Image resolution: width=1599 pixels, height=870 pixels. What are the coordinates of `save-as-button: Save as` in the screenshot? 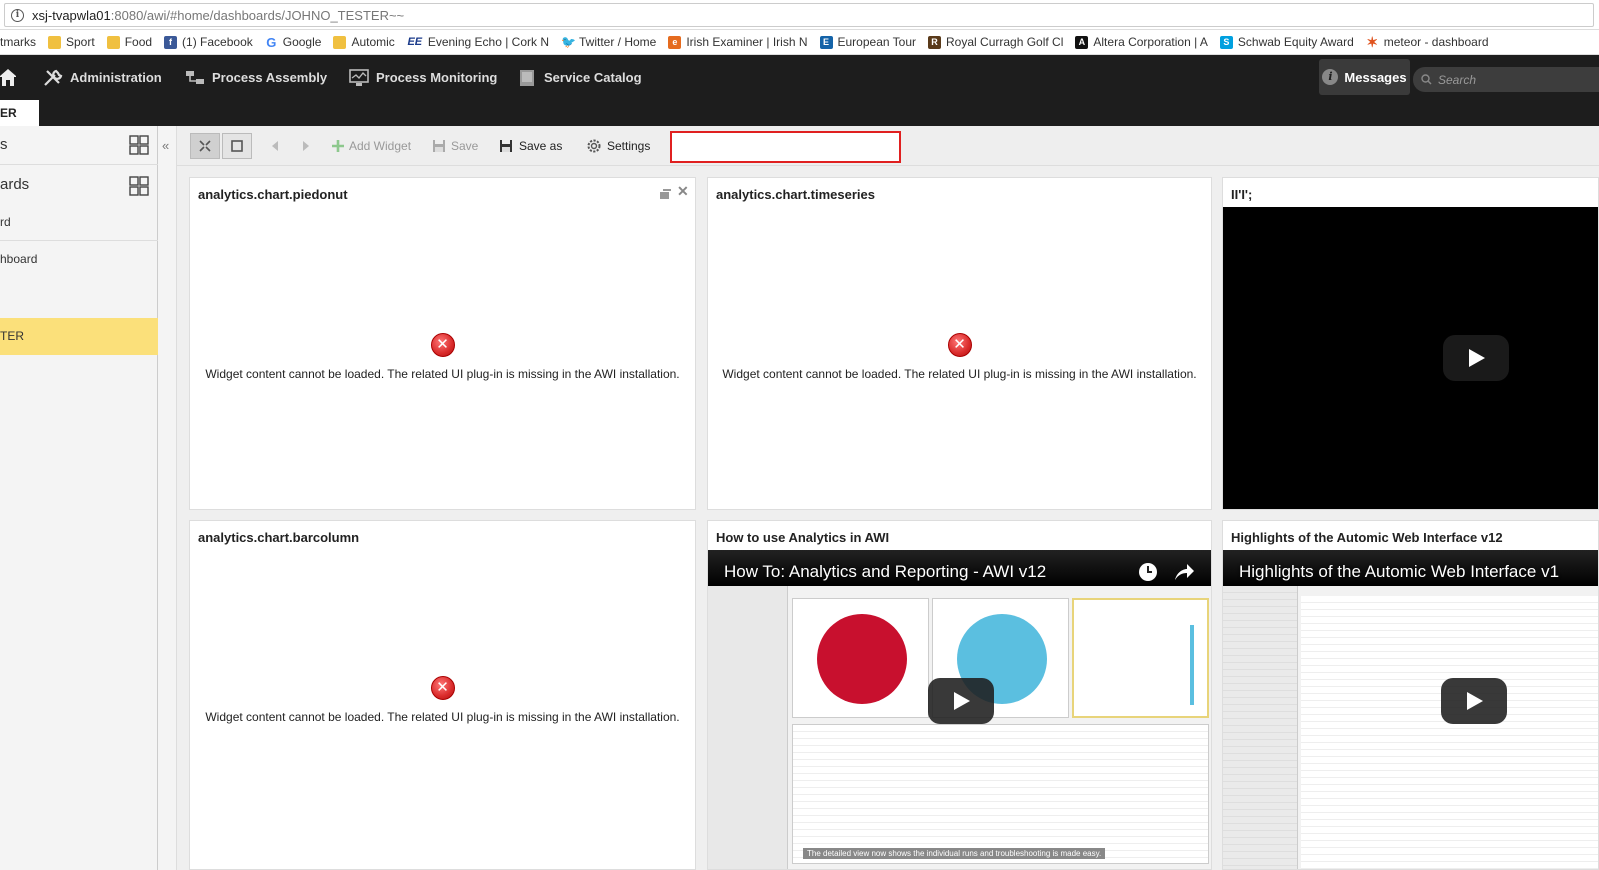 It's located at (530, 146).